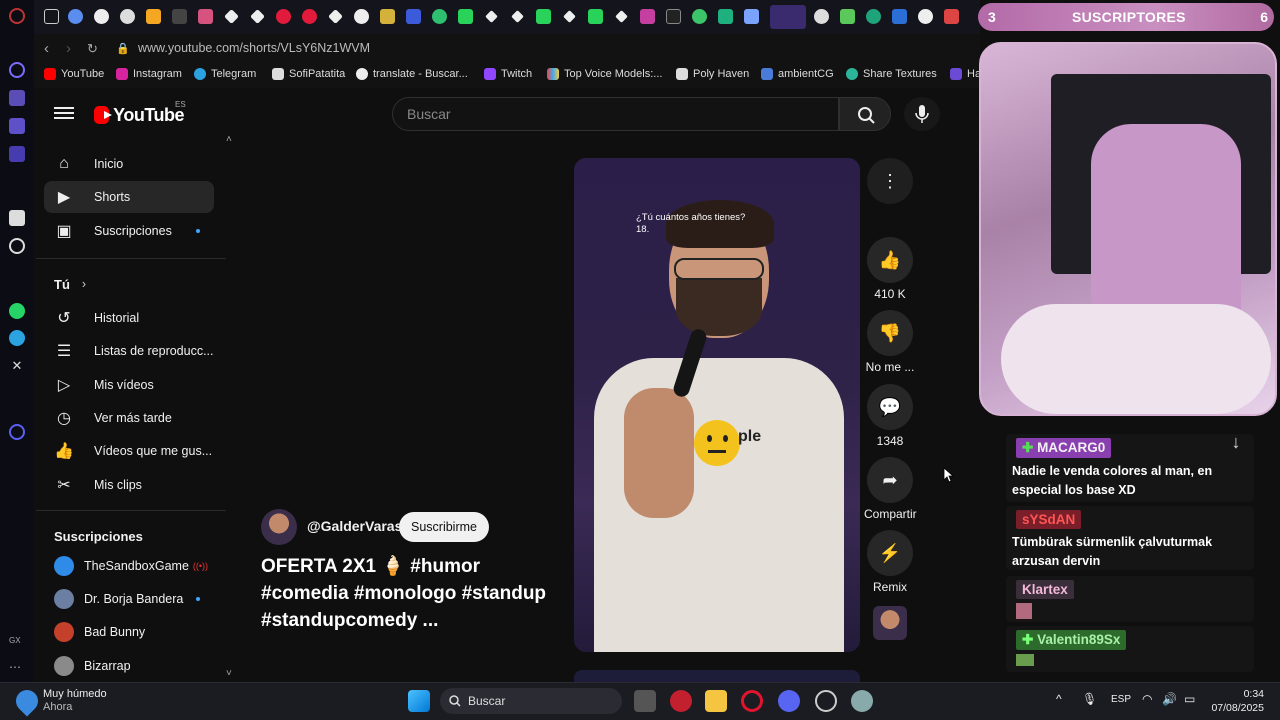  What do you see at coordinates (17, 366) in the screenshot?
I see `x-icon: ✕` at bounding box center [17, 366].